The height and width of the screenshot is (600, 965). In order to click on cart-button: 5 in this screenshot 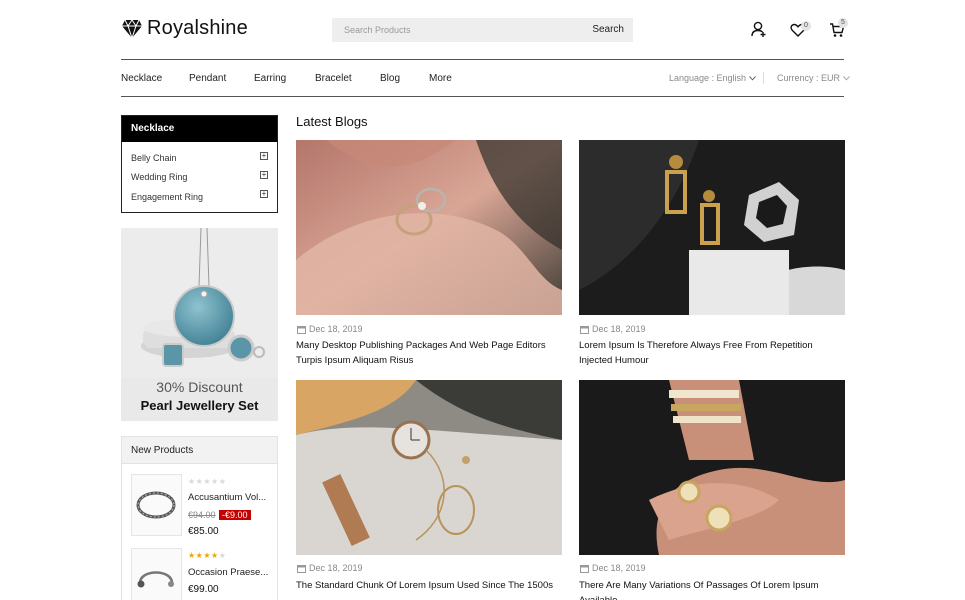, I will do `click(838, 28)`.